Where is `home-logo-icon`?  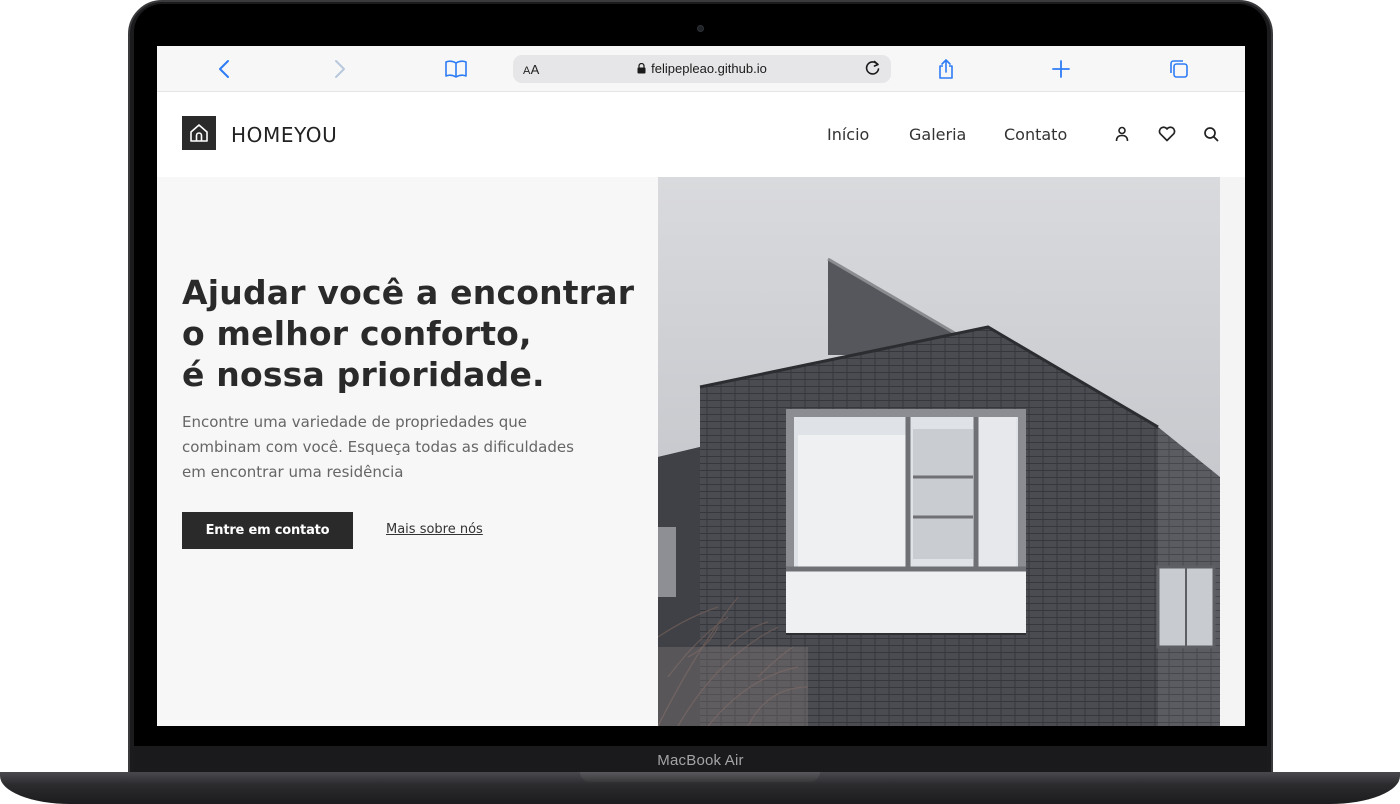
home-logo-icon is located at coordinates (199, 133).